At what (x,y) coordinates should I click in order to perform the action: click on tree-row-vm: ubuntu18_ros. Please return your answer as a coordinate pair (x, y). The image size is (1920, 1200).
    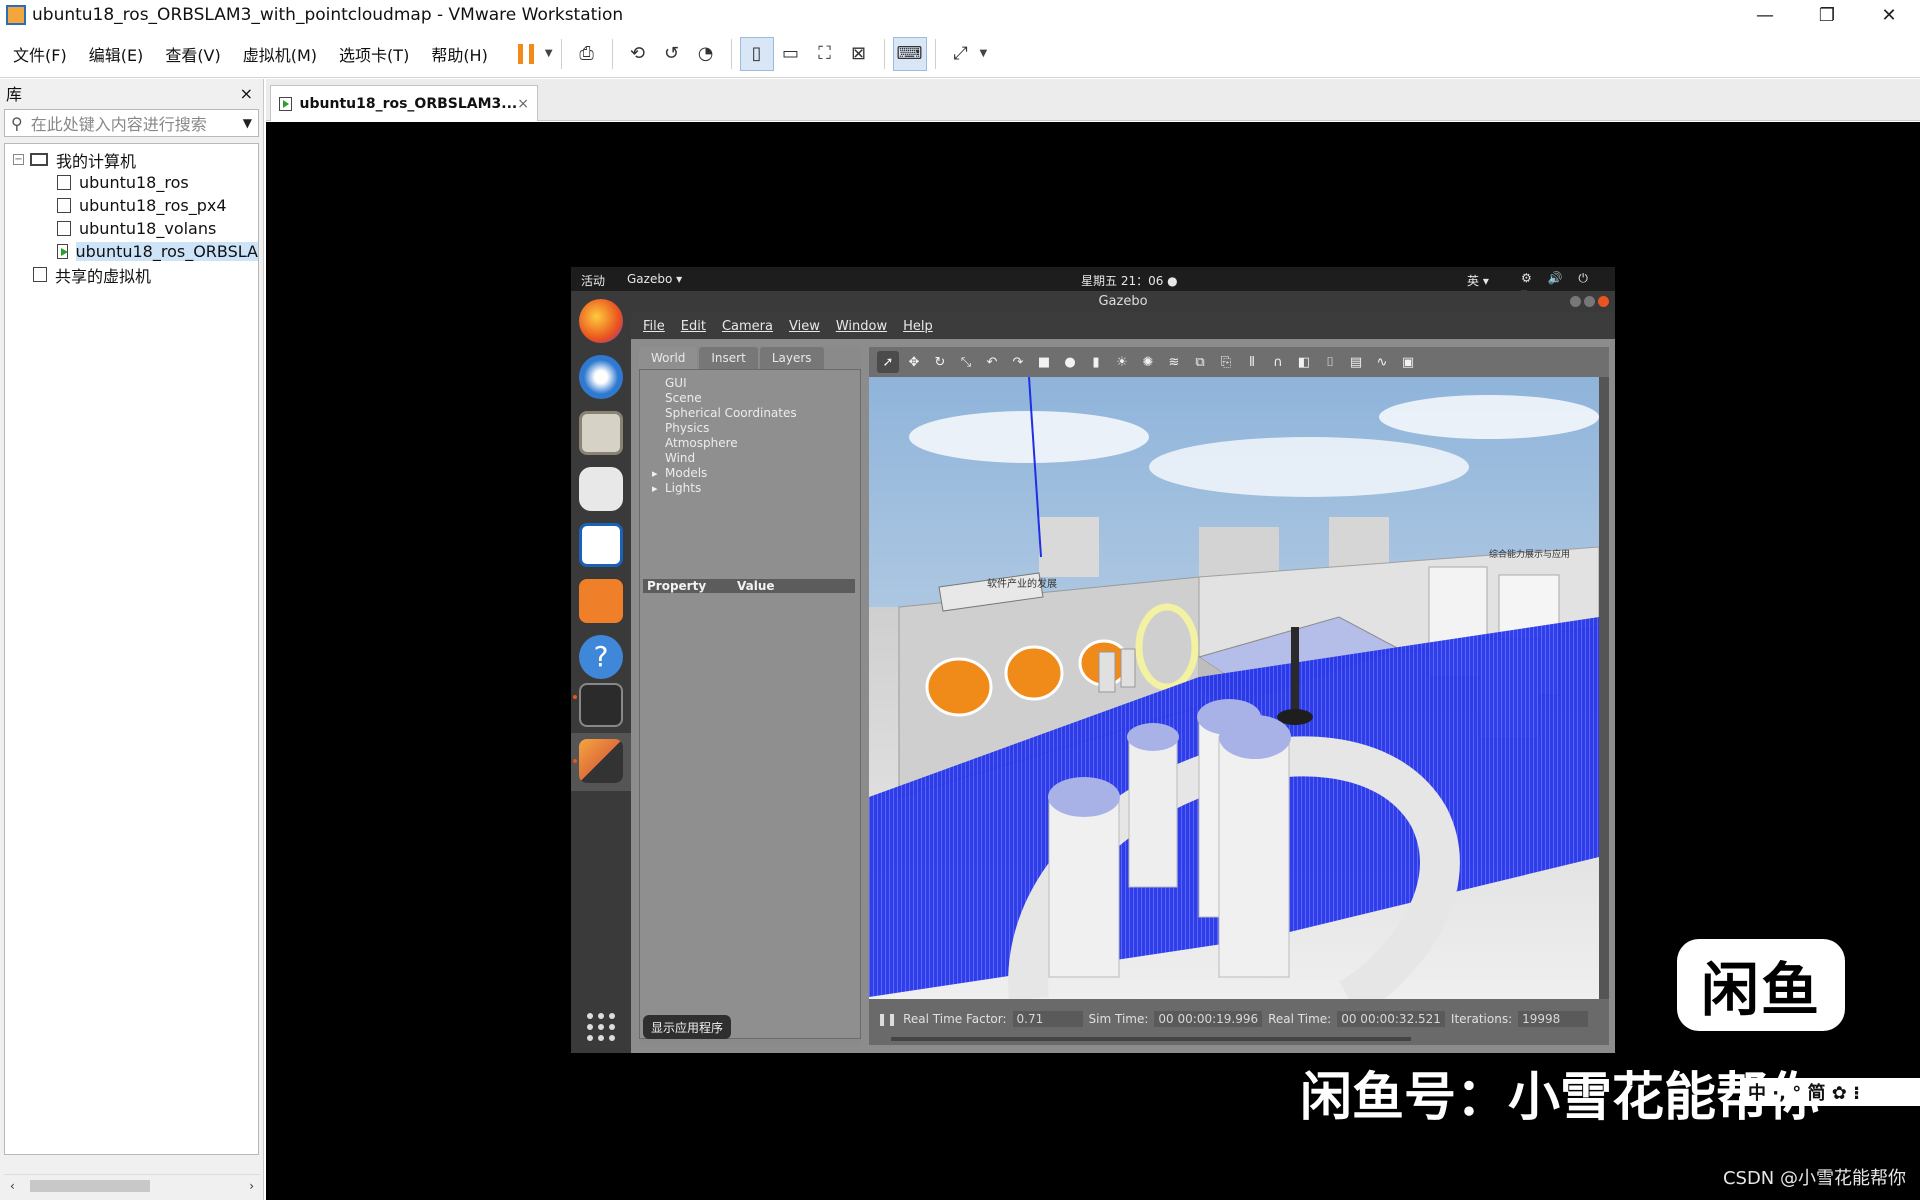
    Looking at the image, I should click on (131, 182).